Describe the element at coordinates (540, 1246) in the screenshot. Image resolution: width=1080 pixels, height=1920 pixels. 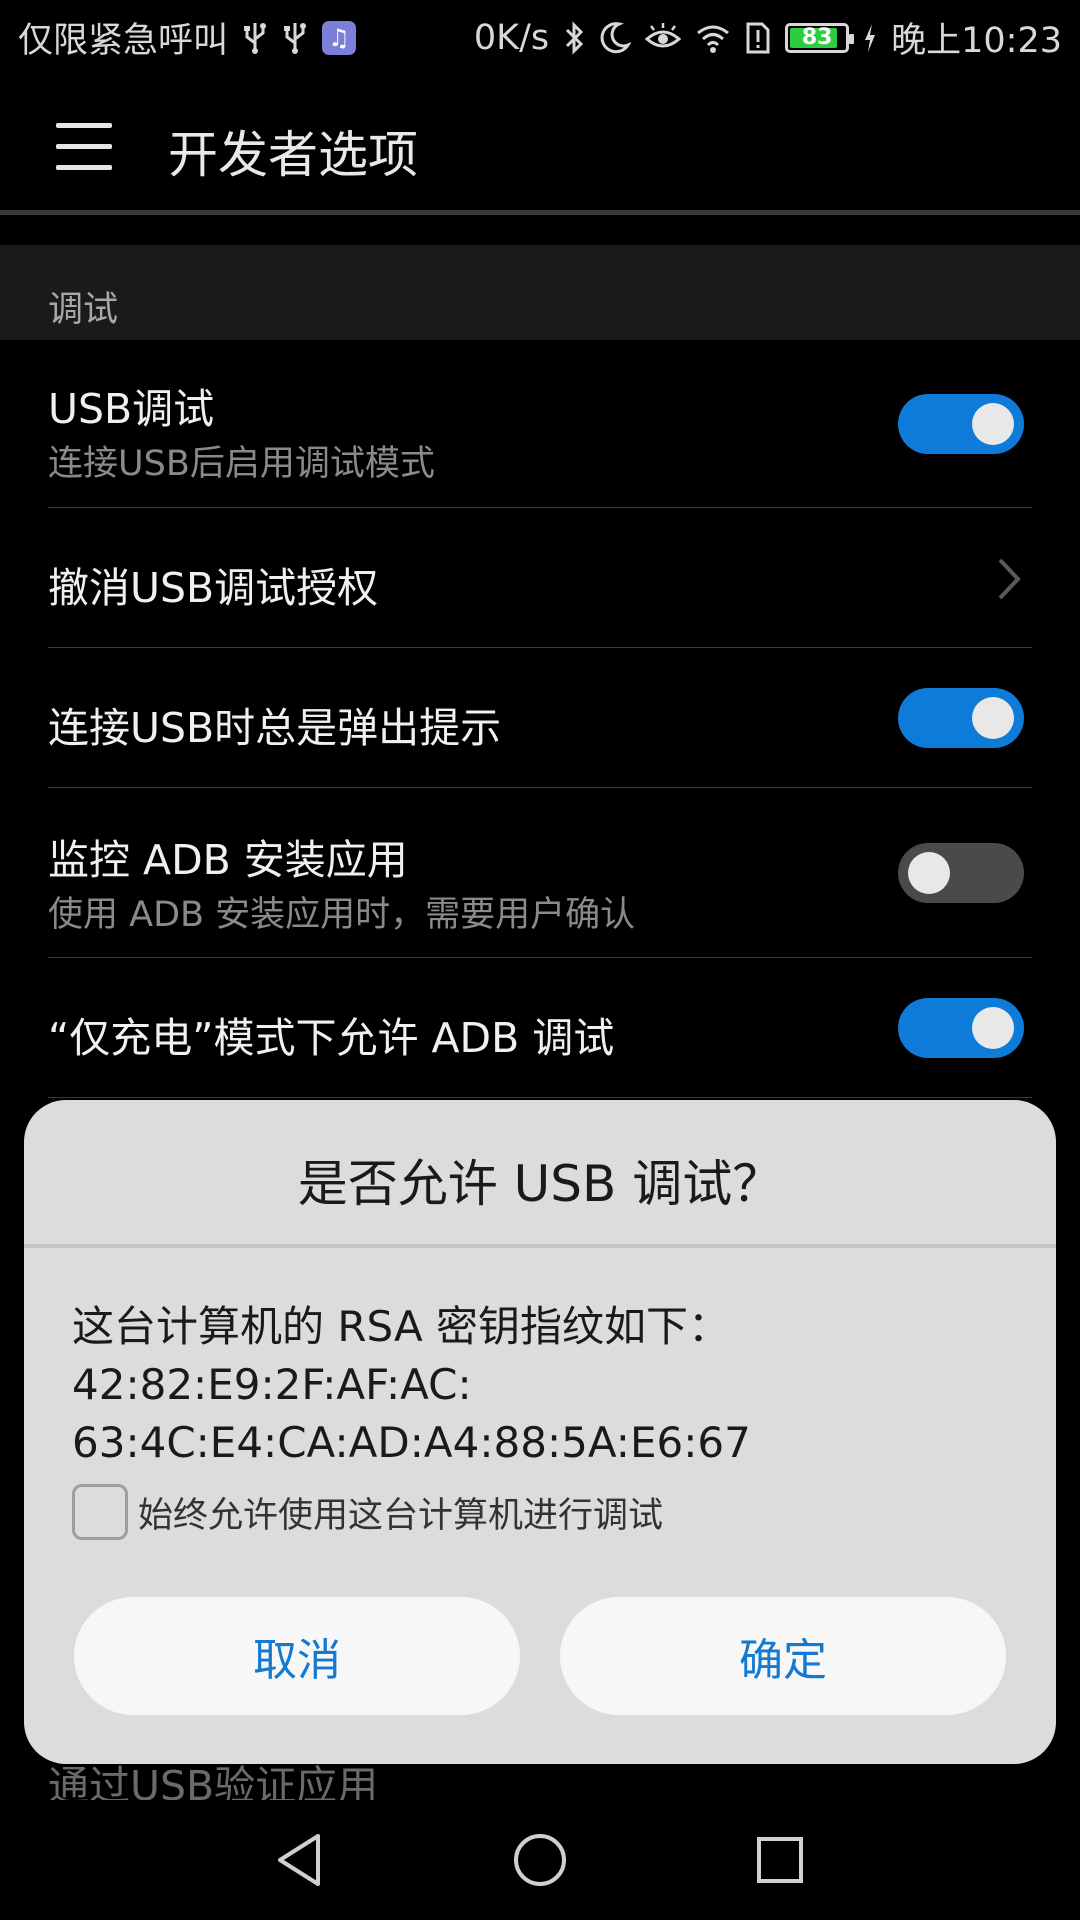
I see `dialog-divider` at that location.